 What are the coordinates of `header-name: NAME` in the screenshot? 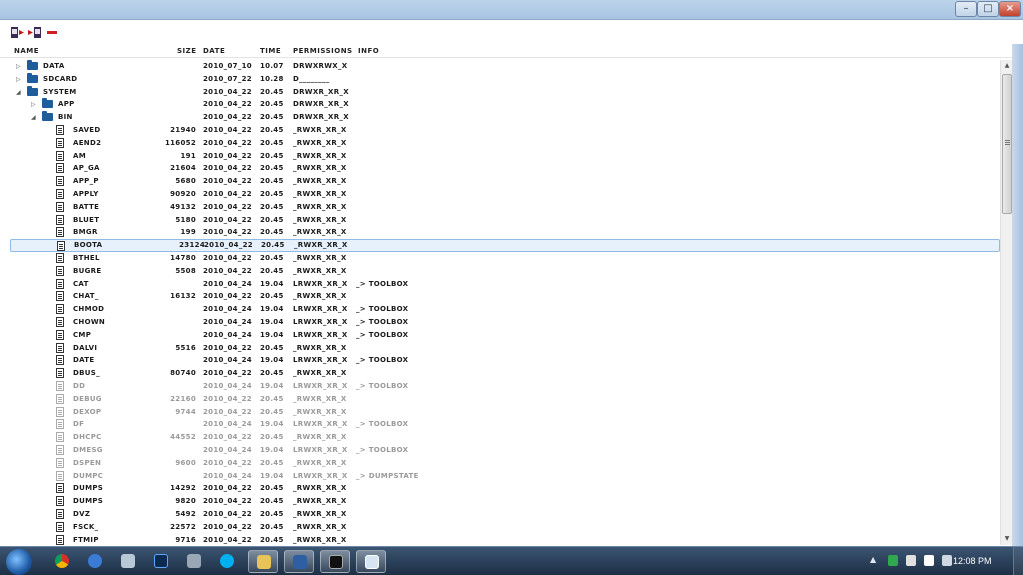 It's located at (26, 51).